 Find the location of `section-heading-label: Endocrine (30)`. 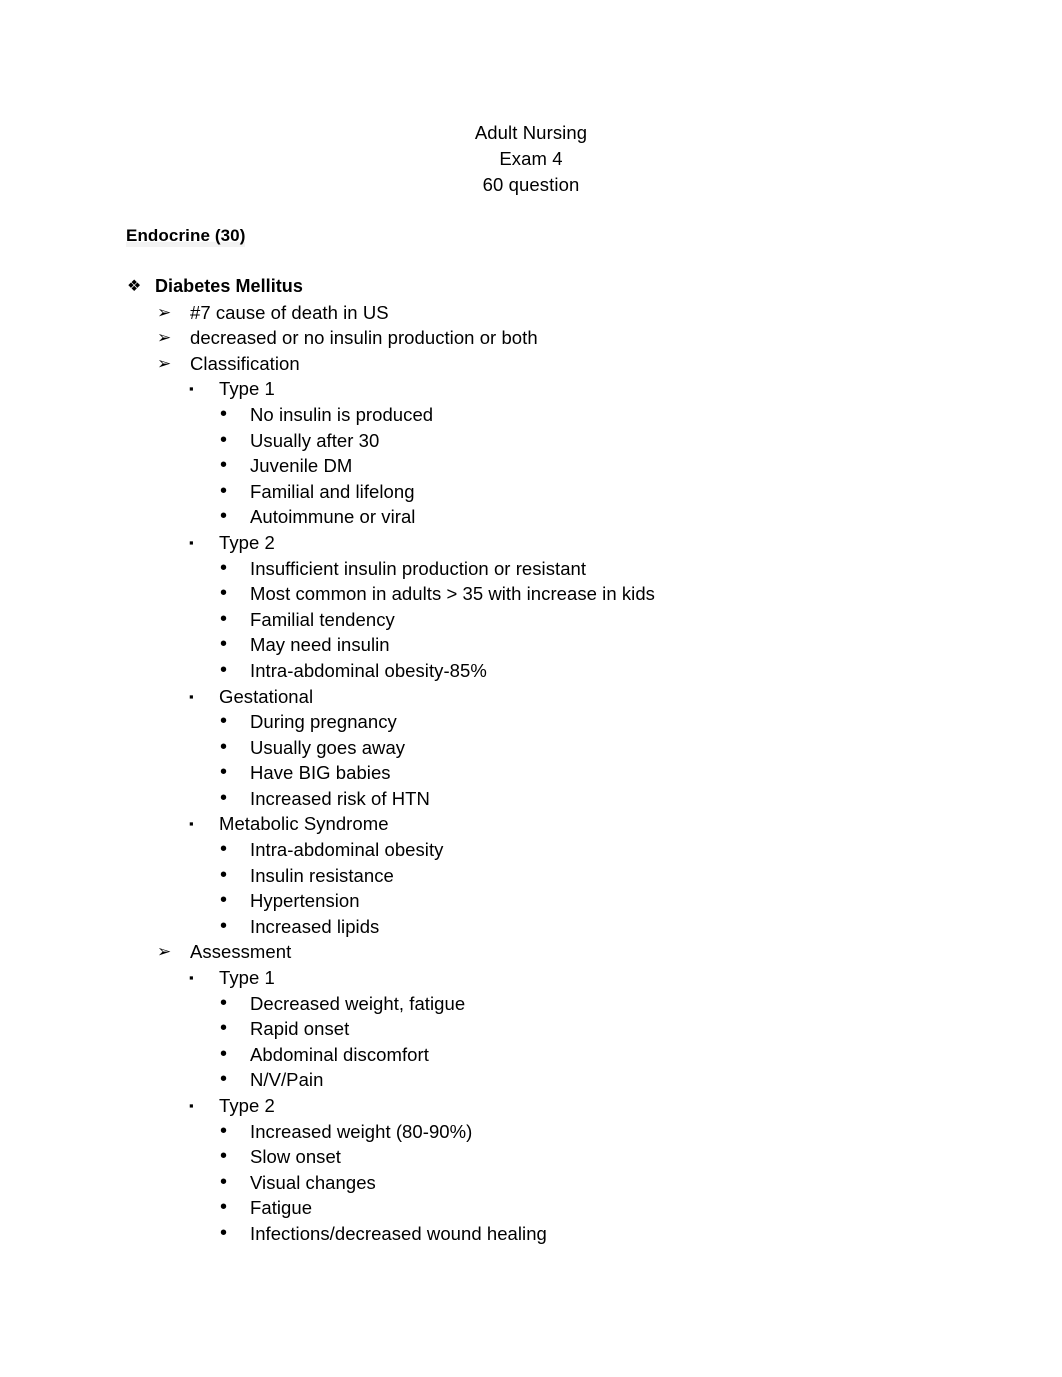

section-heading-label: Endocrine (30) is located at coordinates (186, 236).